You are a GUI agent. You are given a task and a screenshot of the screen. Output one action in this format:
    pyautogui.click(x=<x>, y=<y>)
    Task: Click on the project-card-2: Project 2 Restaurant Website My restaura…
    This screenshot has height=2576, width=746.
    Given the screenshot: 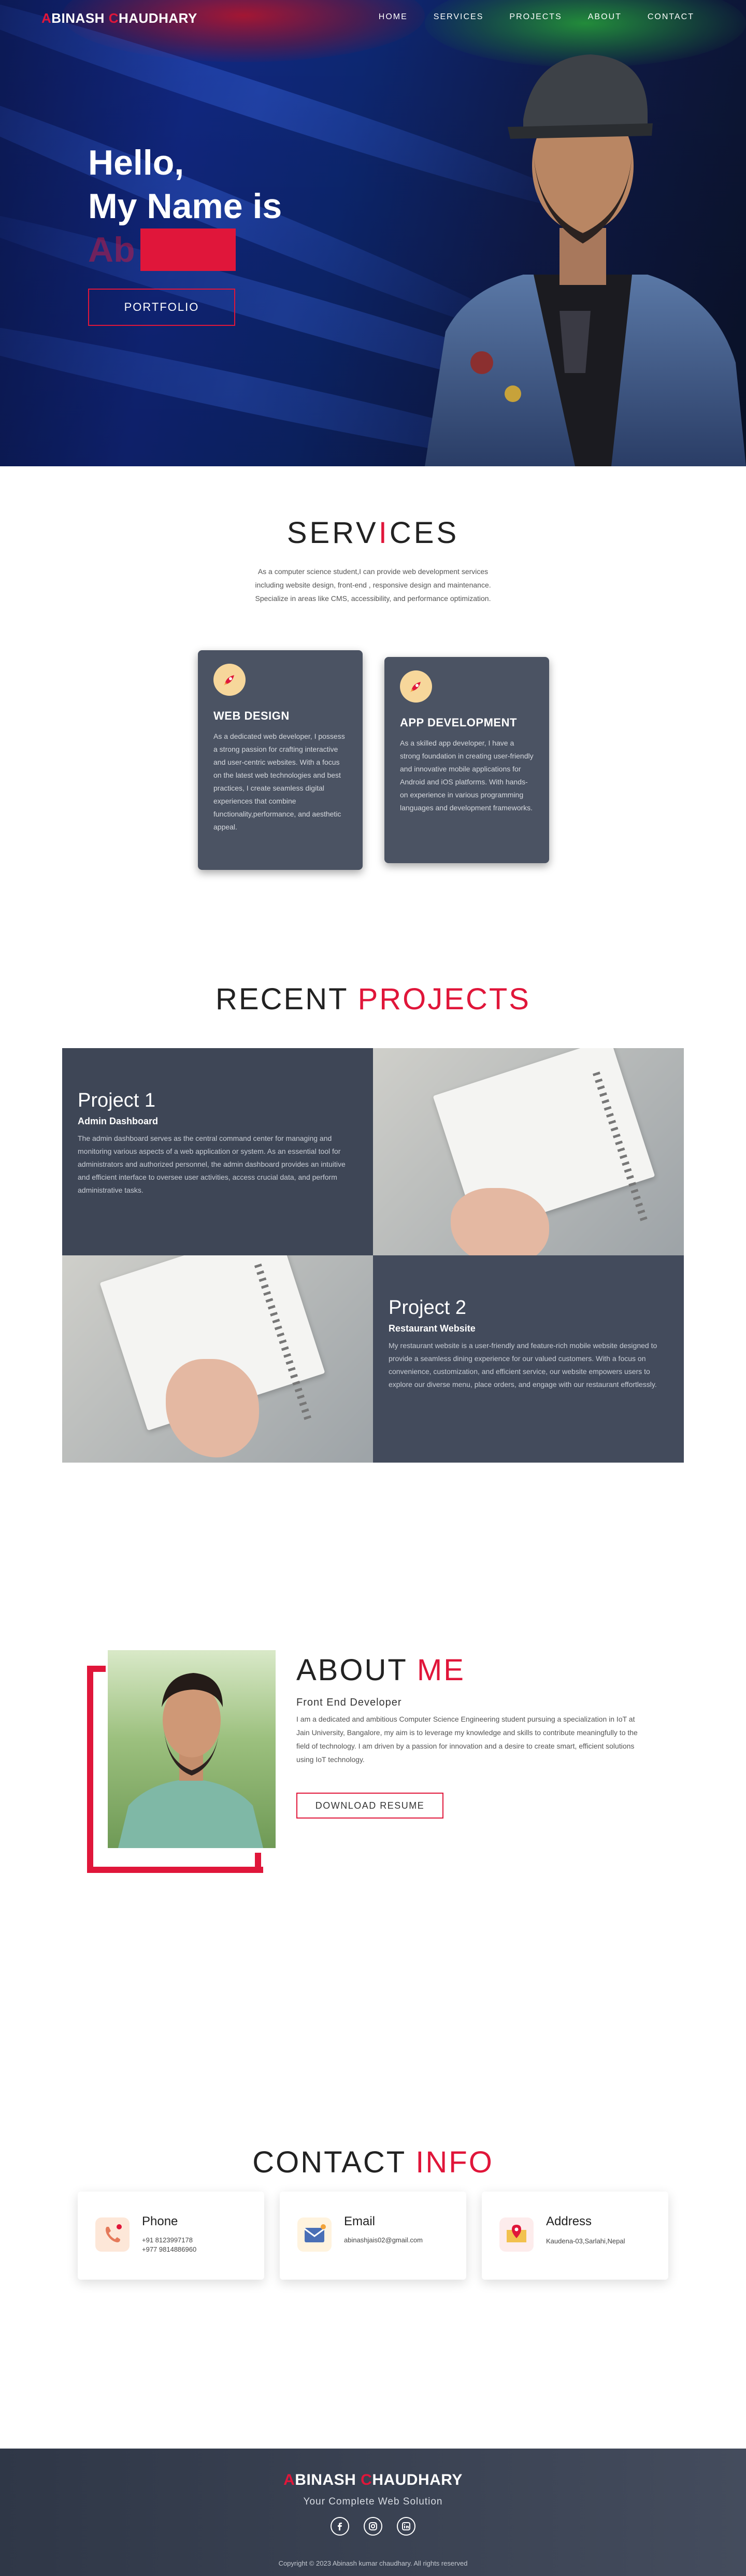 What is the action you would take?
    pyautogui.click(x=528, y=1359)
    